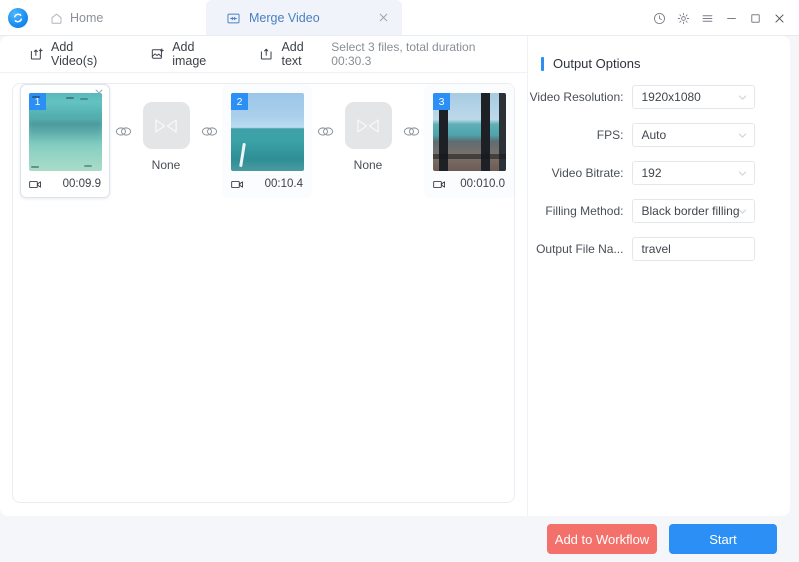 The height and width of the screenshot is (562, 799). I want to click on title-bar: Home Merge Video, so click(399, 18).